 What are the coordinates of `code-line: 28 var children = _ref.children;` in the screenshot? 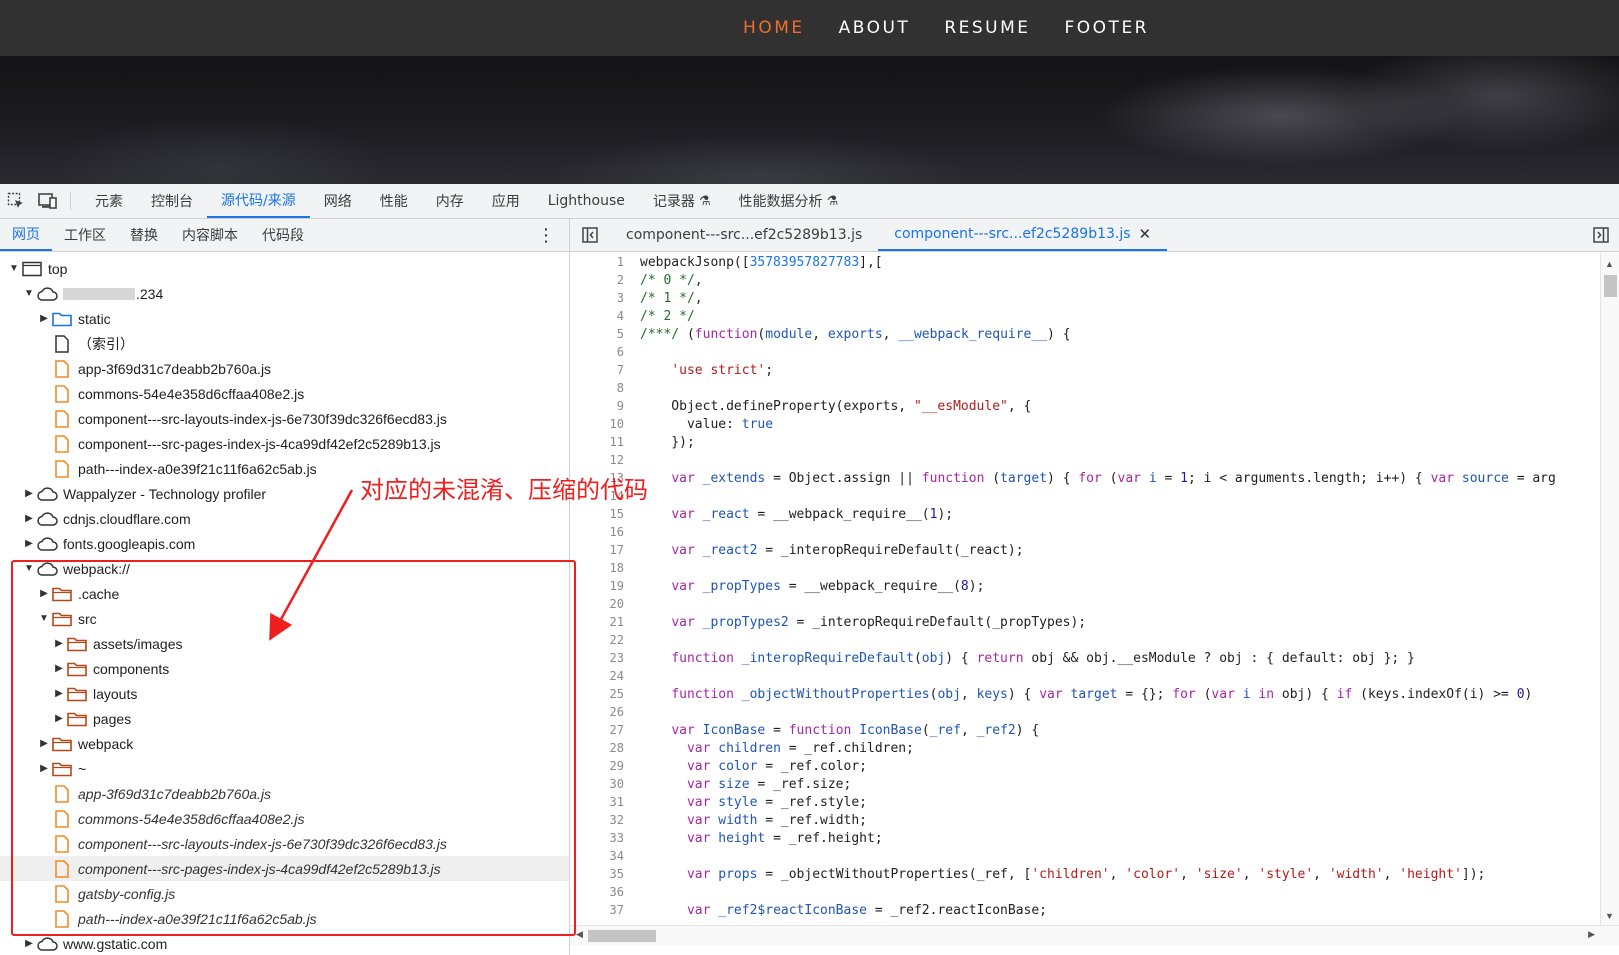 It's located at (1085, 748).